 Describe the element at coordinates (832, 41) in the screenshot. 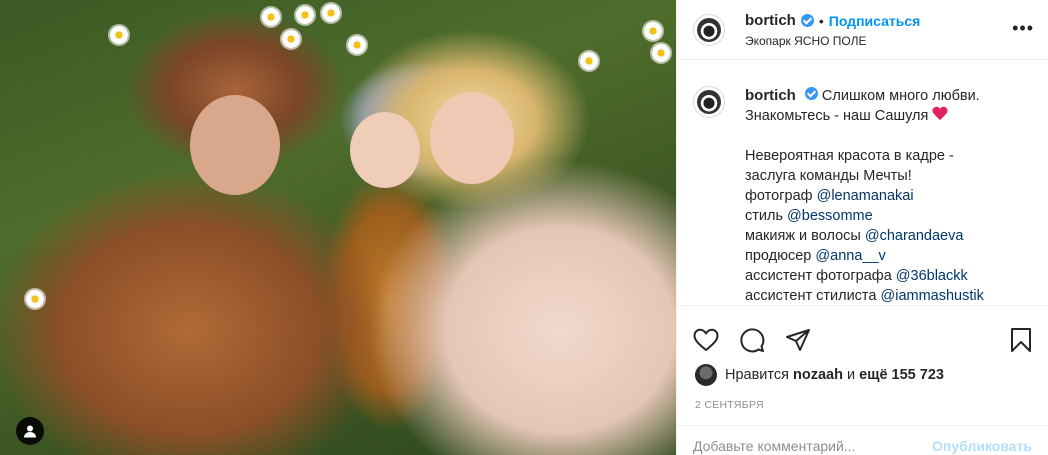

I see `post-location: Экопарк ЯСНО ПОЛЕ` at that location.